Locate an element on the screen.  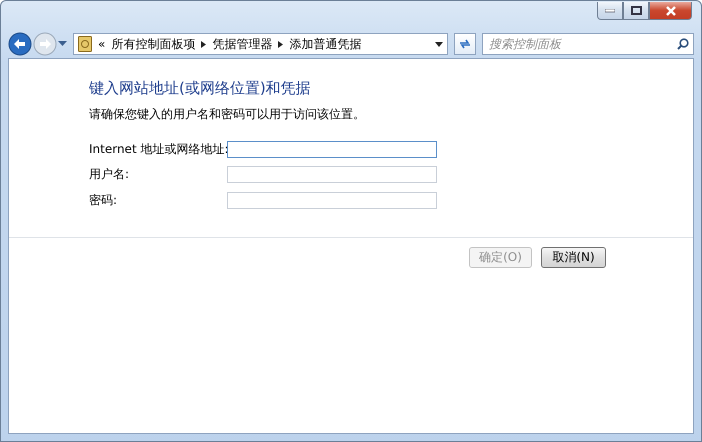
field-label: 密码: is located at coordinates (103, 200).